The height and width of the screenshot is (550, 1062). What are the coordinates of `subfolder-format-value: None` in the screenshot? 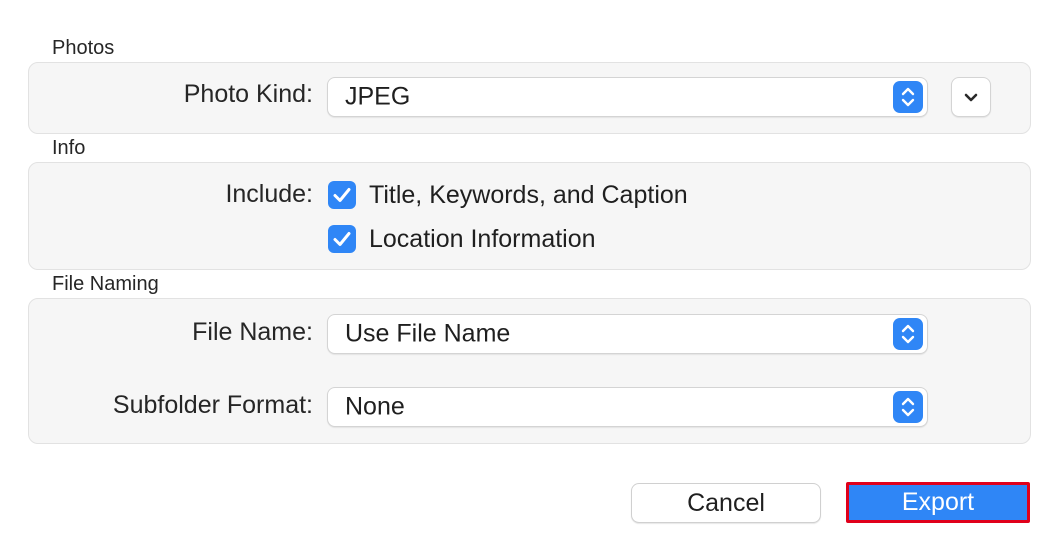 It's located at (375, 406).